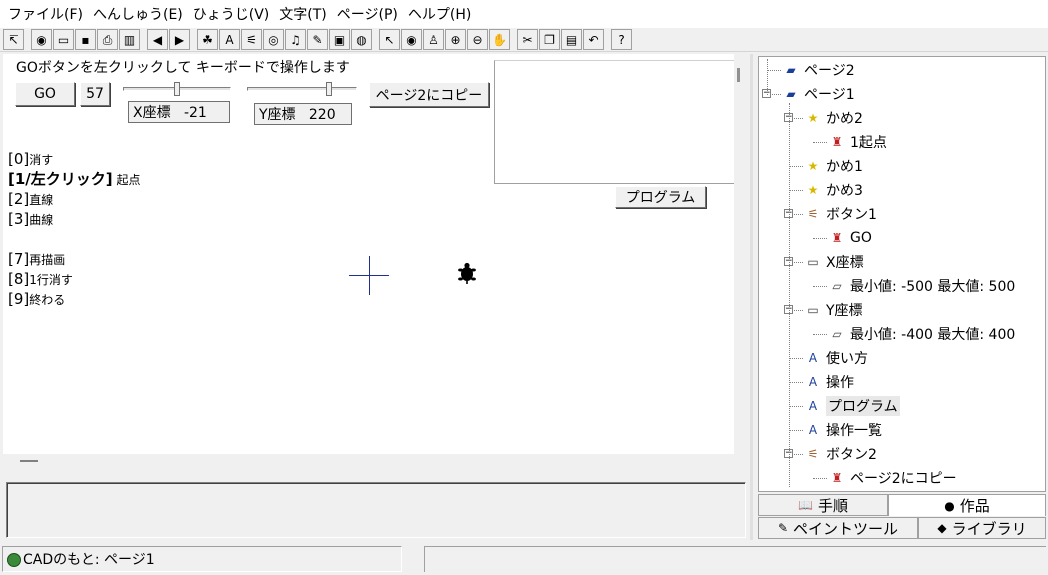 The image size is (1048, 575). Describe the element at coordinates (818, 94) in the screenshot. I see `tree-item: ▰ ページ1` at that location.